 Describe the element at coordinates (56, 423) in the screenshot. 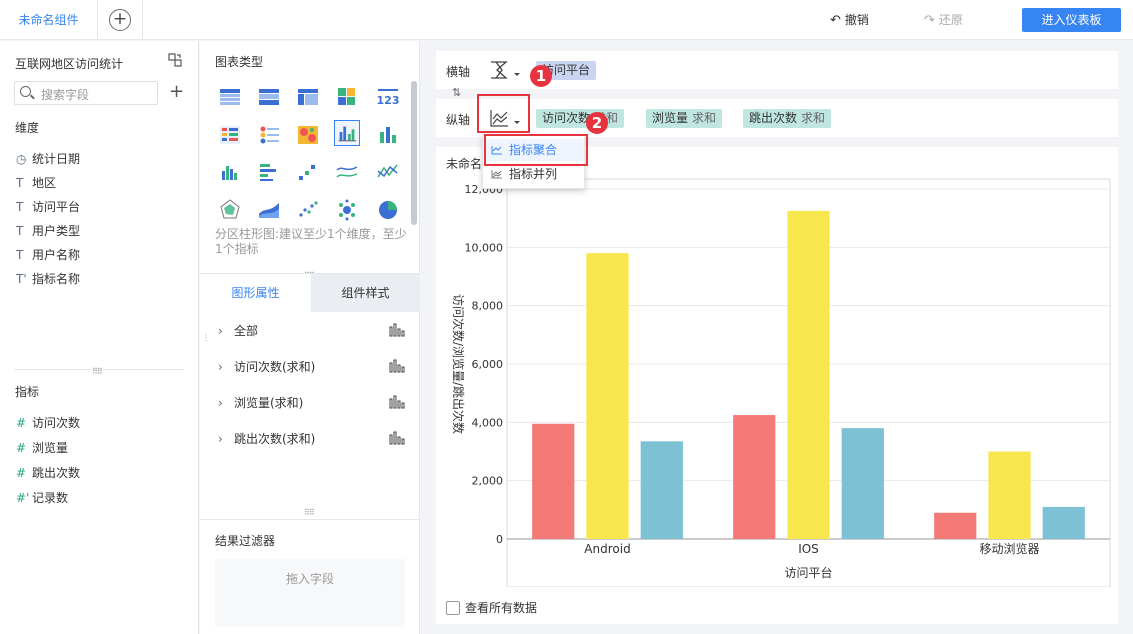

I see `field-label: 访问次数` at that location.